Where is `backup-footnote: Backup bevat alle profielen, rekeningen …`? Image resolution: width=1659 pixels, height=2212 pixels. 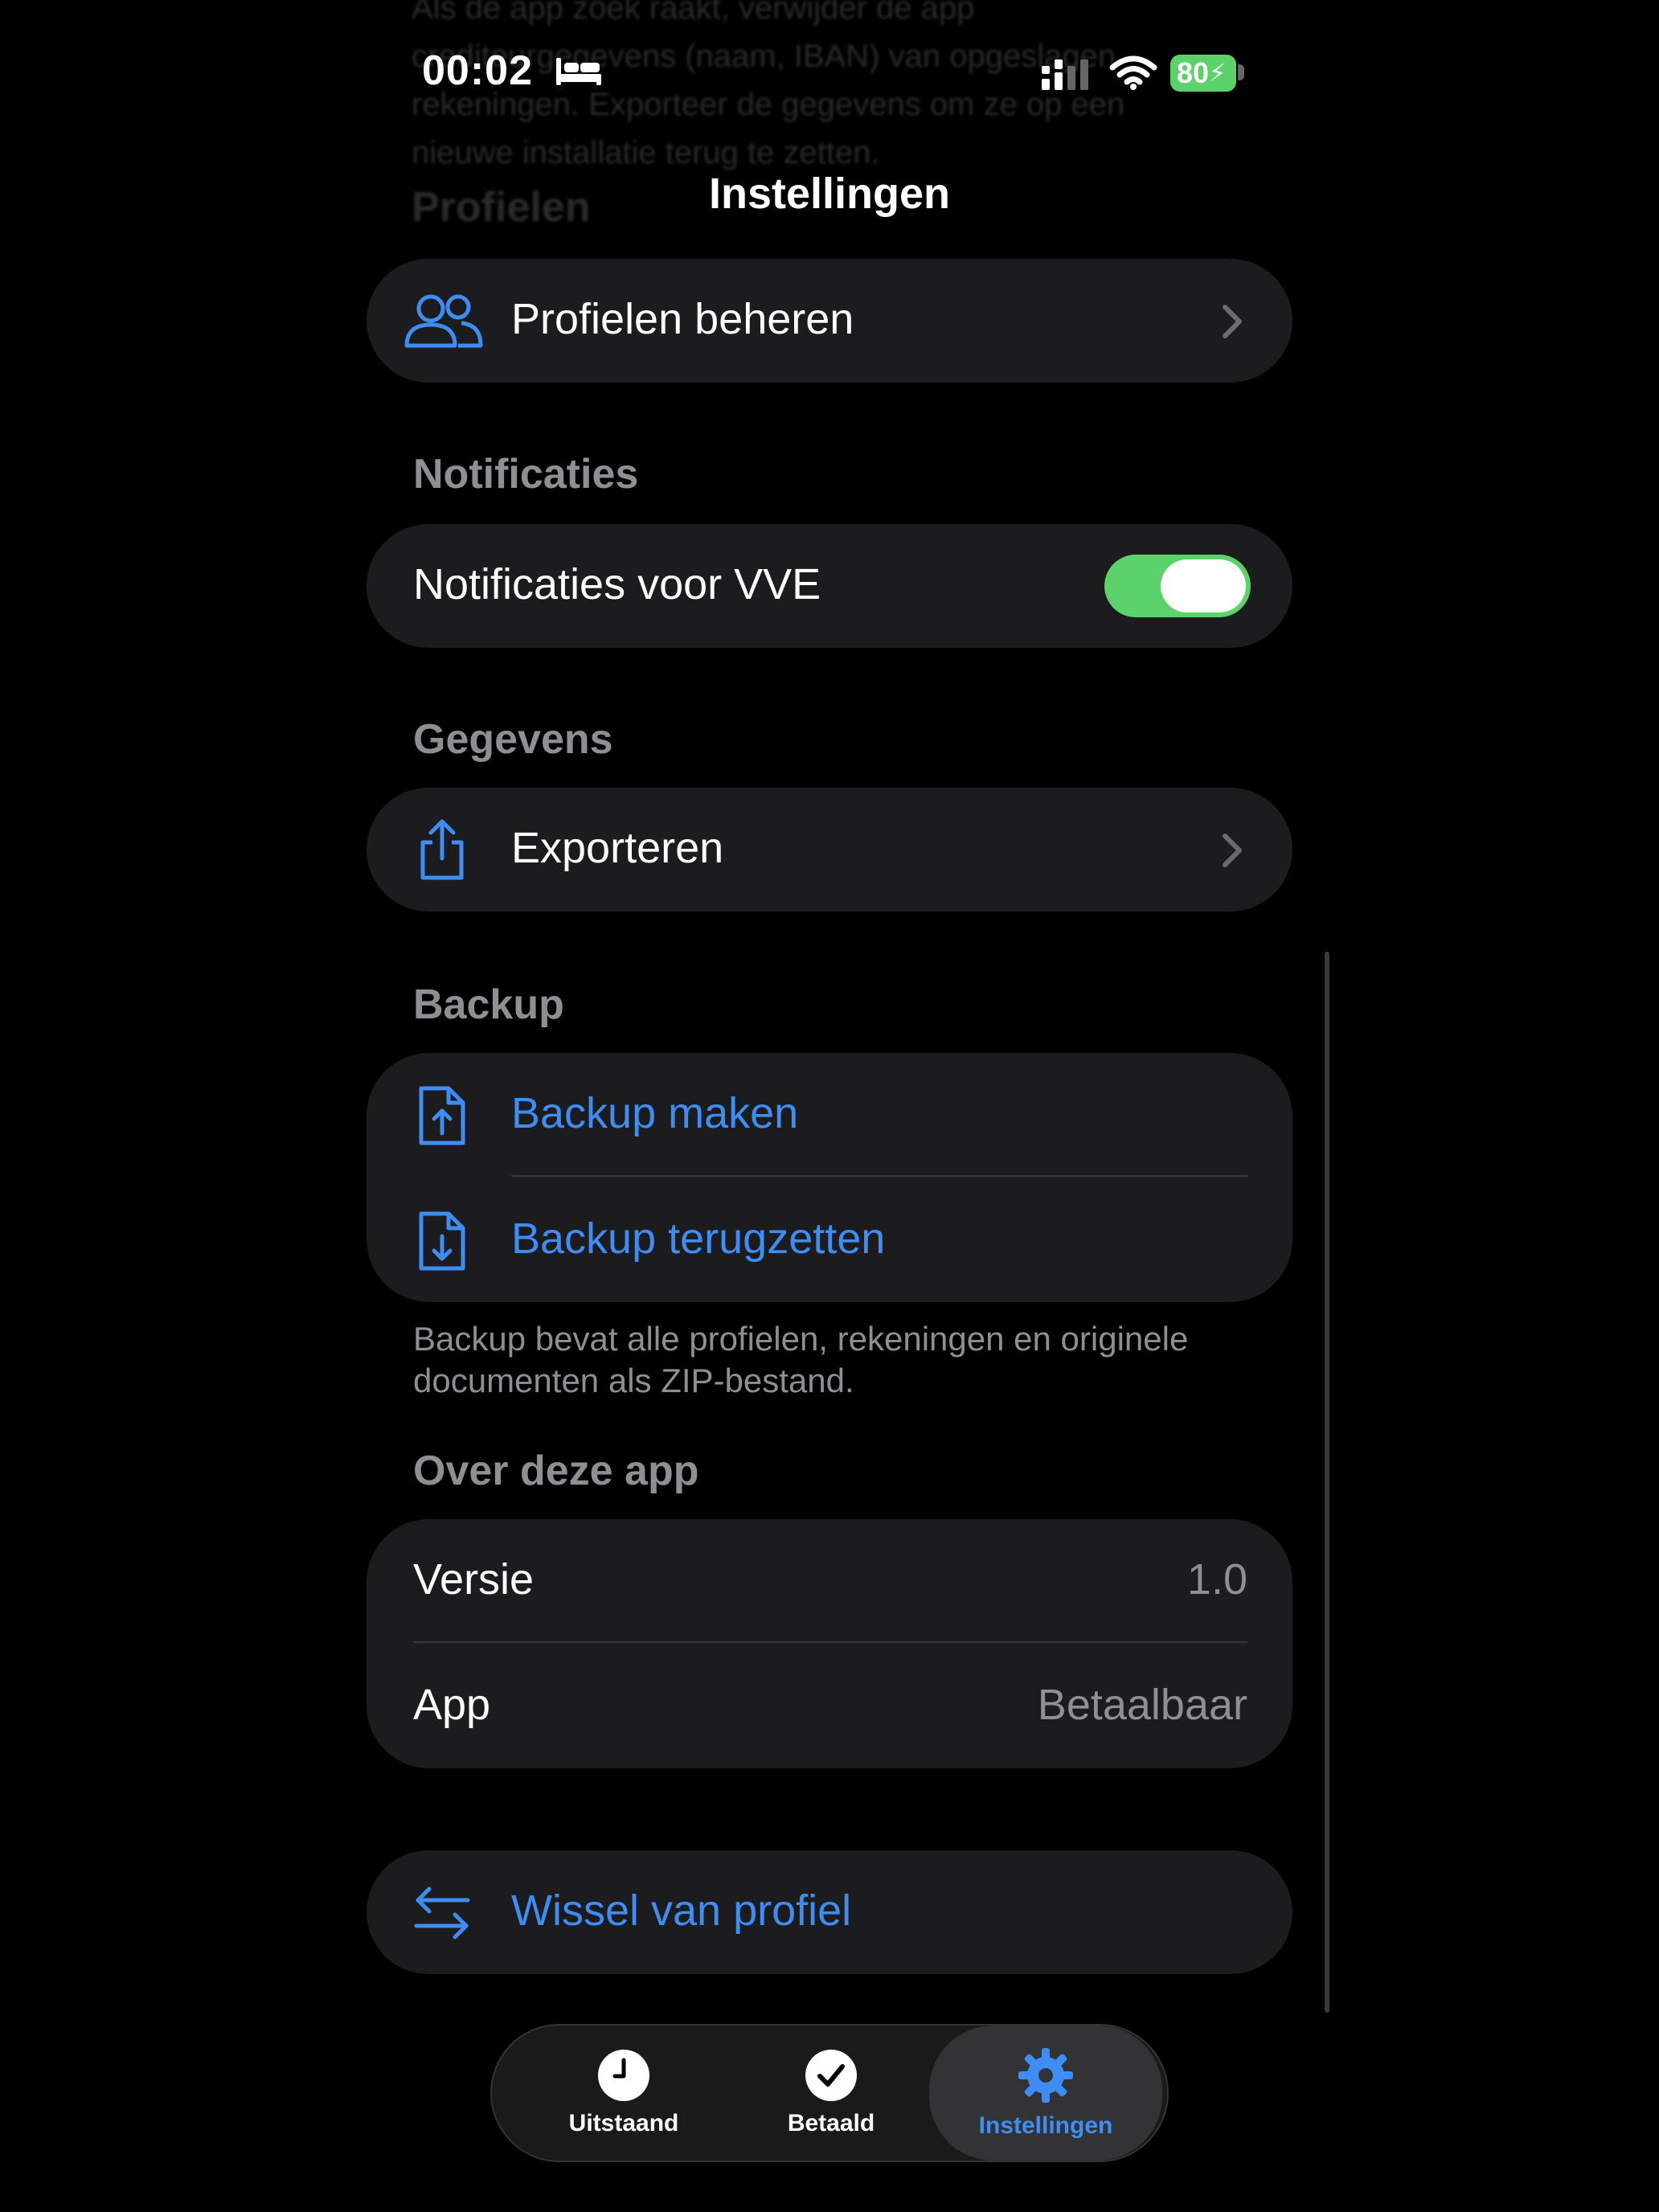
backup-footnote: Backup bevat alle profielen, rekeningen … is located at coordinates (801, 1359).